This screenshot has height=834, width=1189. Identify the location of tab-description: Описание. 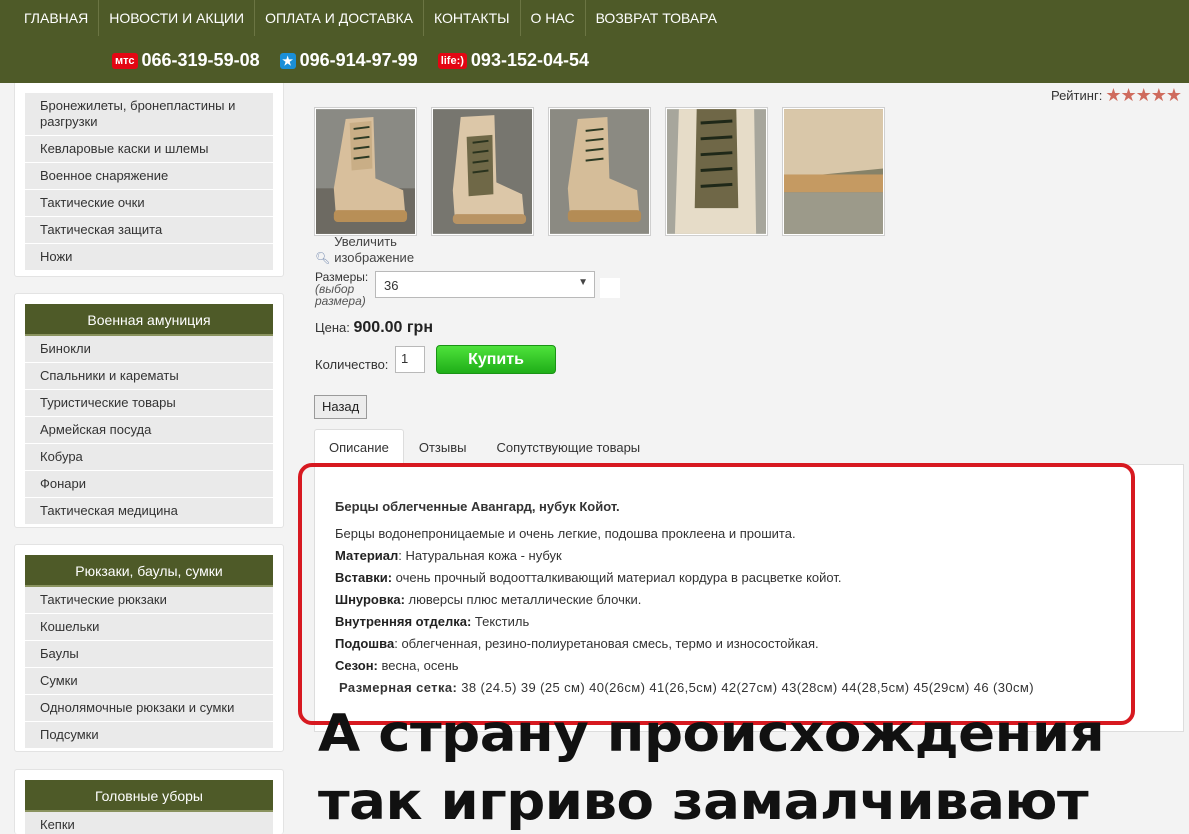
(359, 447).